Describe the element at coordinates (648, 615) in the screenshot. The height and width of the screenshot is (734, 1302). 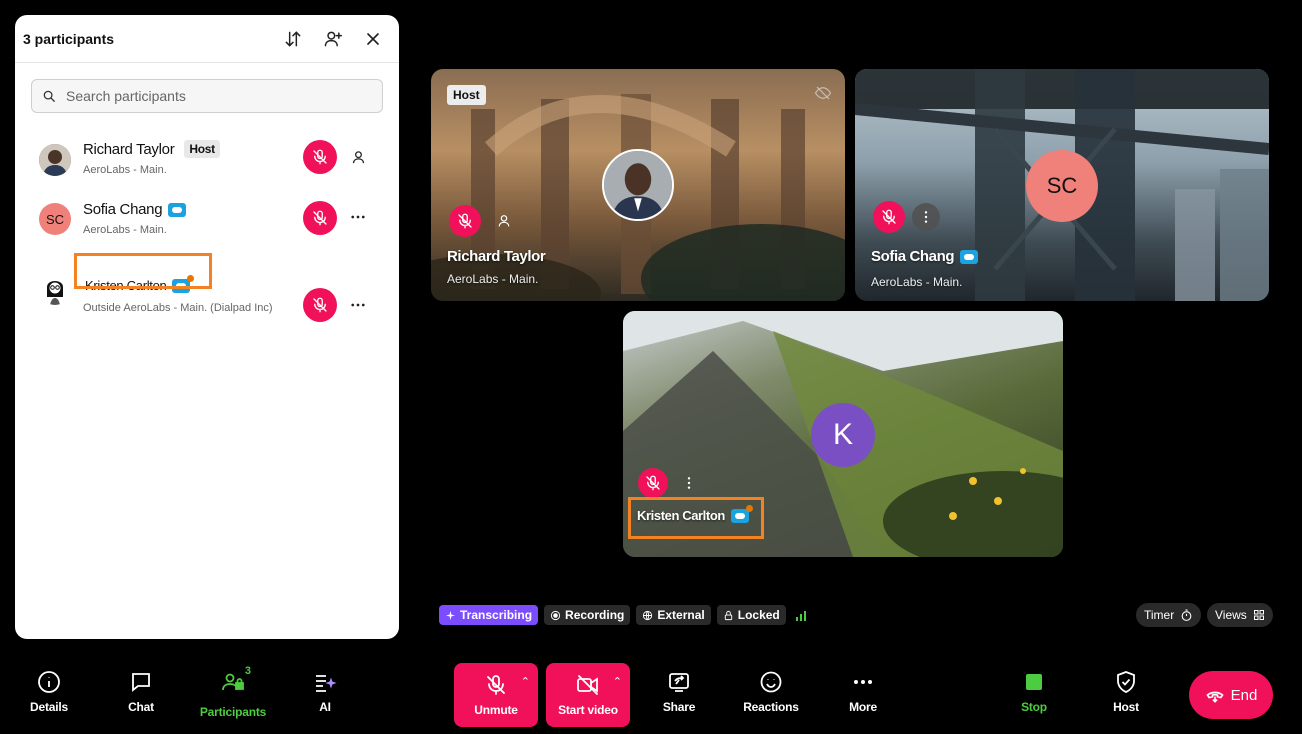
I see `globe-icon` at that location.